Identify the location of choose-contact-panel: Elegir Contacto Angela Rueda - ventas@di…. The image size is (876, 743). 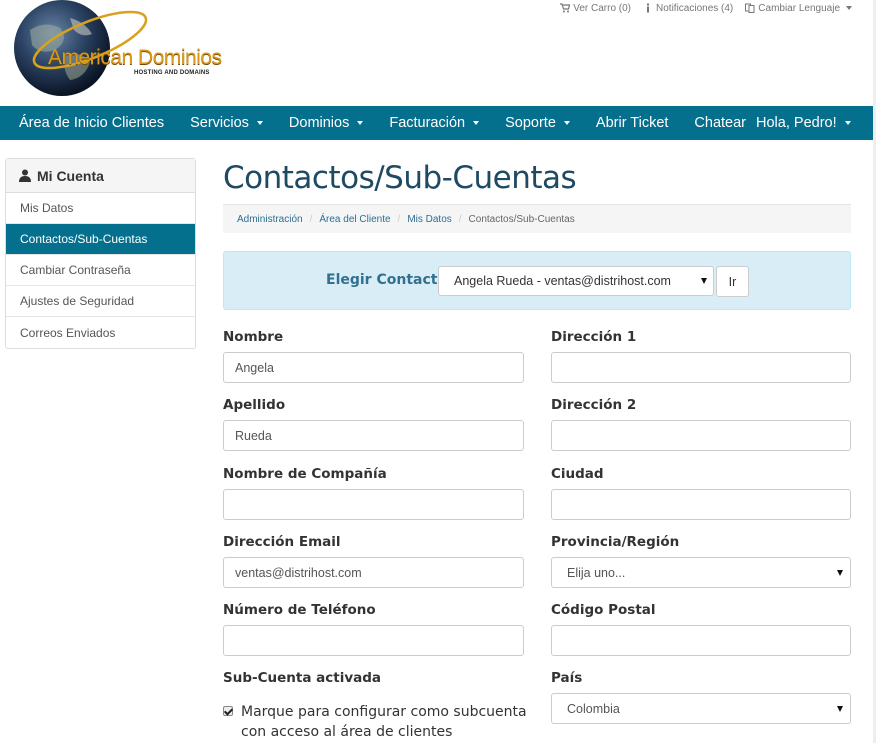
(537, 280).